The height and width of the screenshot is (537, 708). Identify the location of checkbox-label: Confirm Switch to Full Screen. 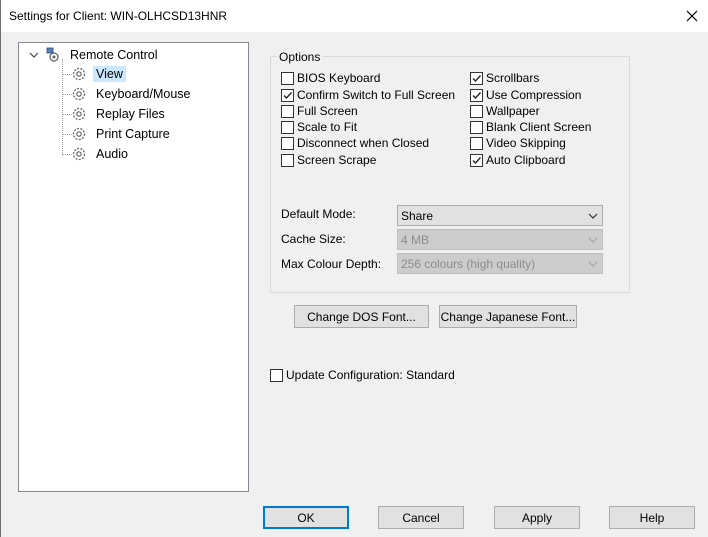
(376, 95).